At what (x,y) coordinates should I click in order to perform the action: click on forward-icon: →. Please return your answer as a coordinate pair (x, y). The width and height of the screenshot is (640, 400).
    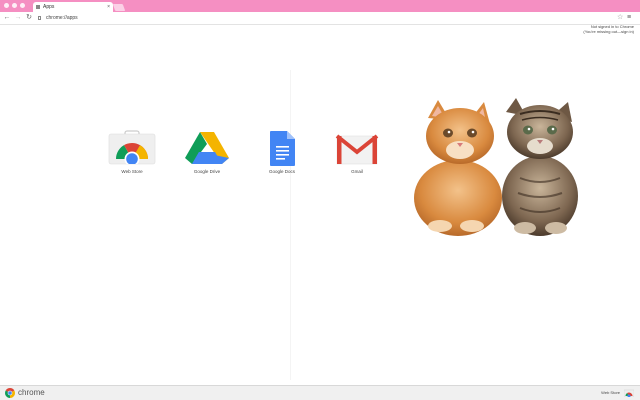
    Looking at the image, I should click on (18, 18).